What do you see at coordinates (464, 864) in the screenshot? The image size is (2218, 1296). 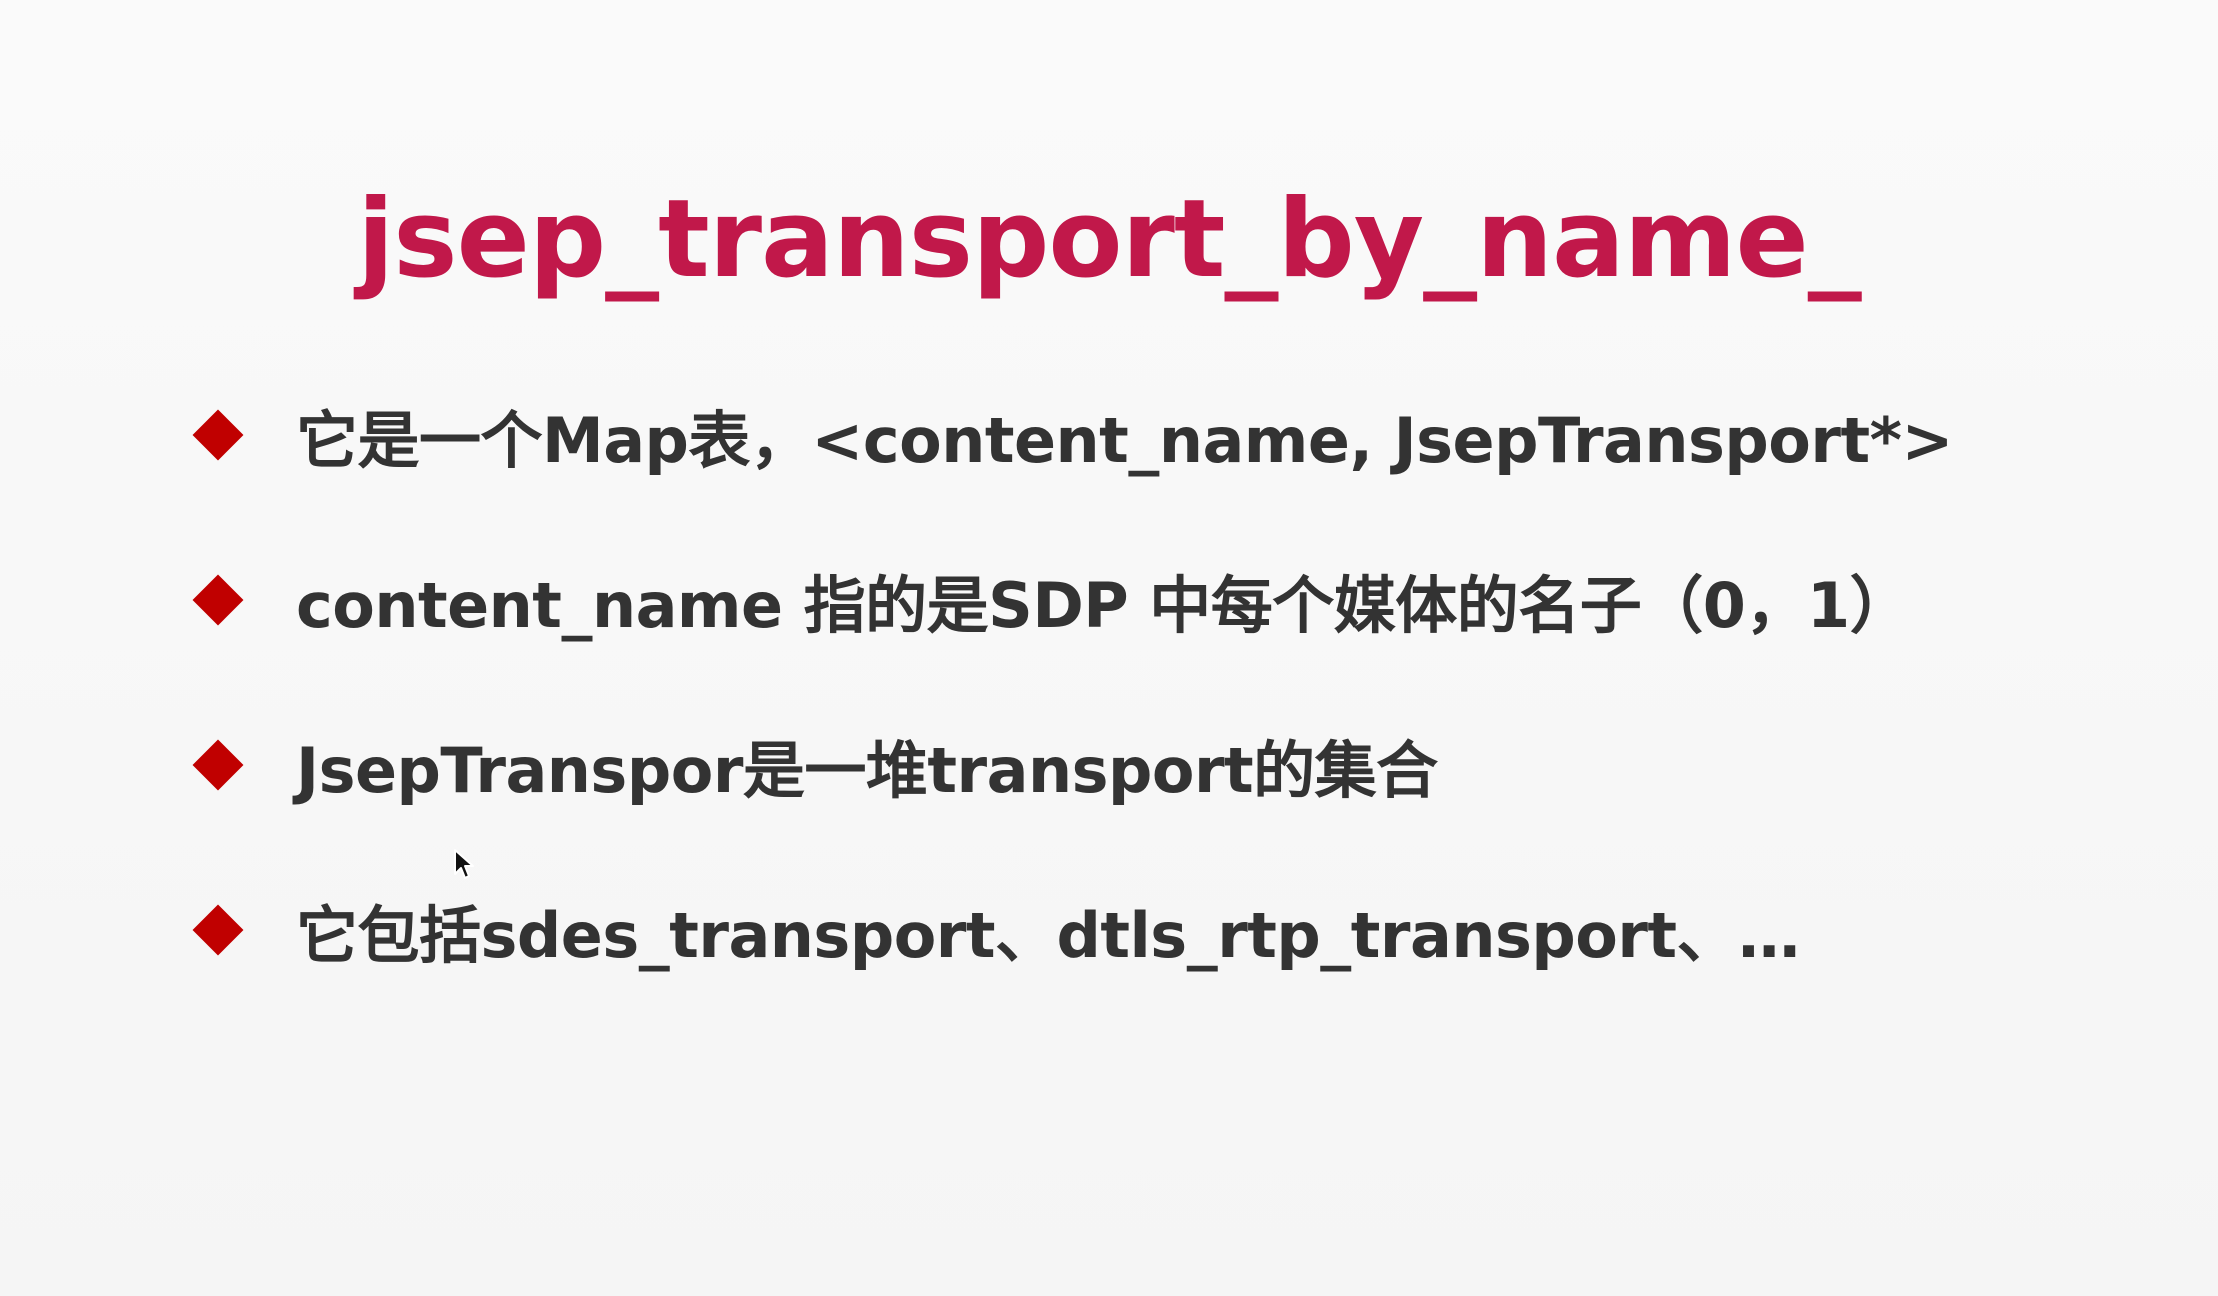 I see `mouse-pointer-icon` at bounding box center [464, 864].